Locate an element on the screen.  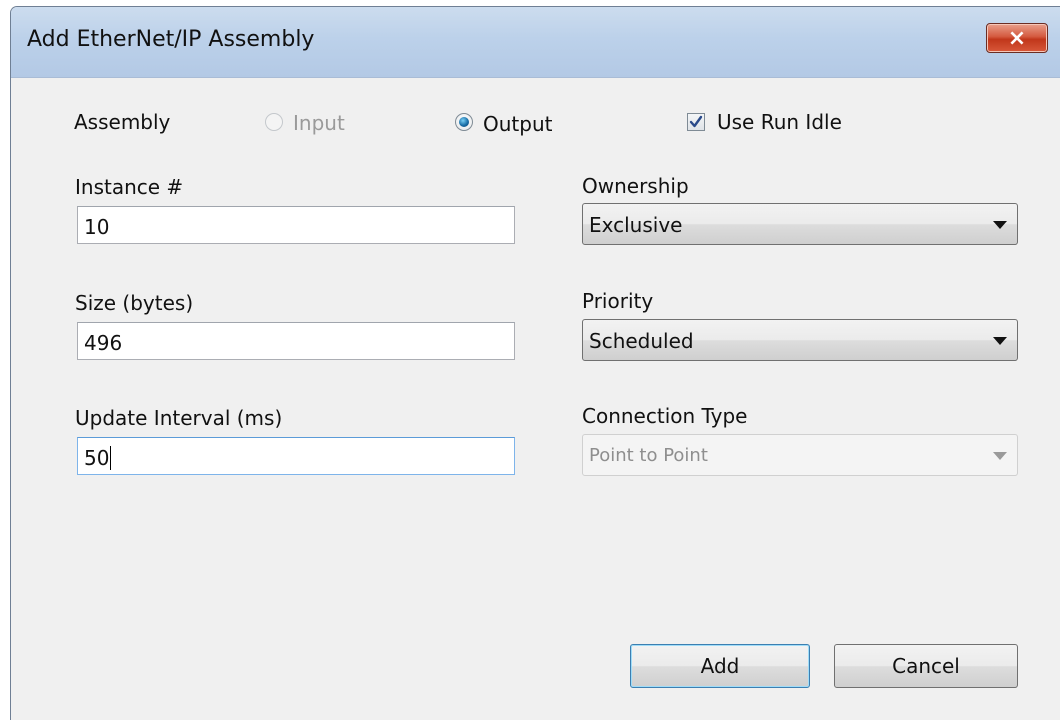
instance-label: Instance # is located at coordinates (129, 187).